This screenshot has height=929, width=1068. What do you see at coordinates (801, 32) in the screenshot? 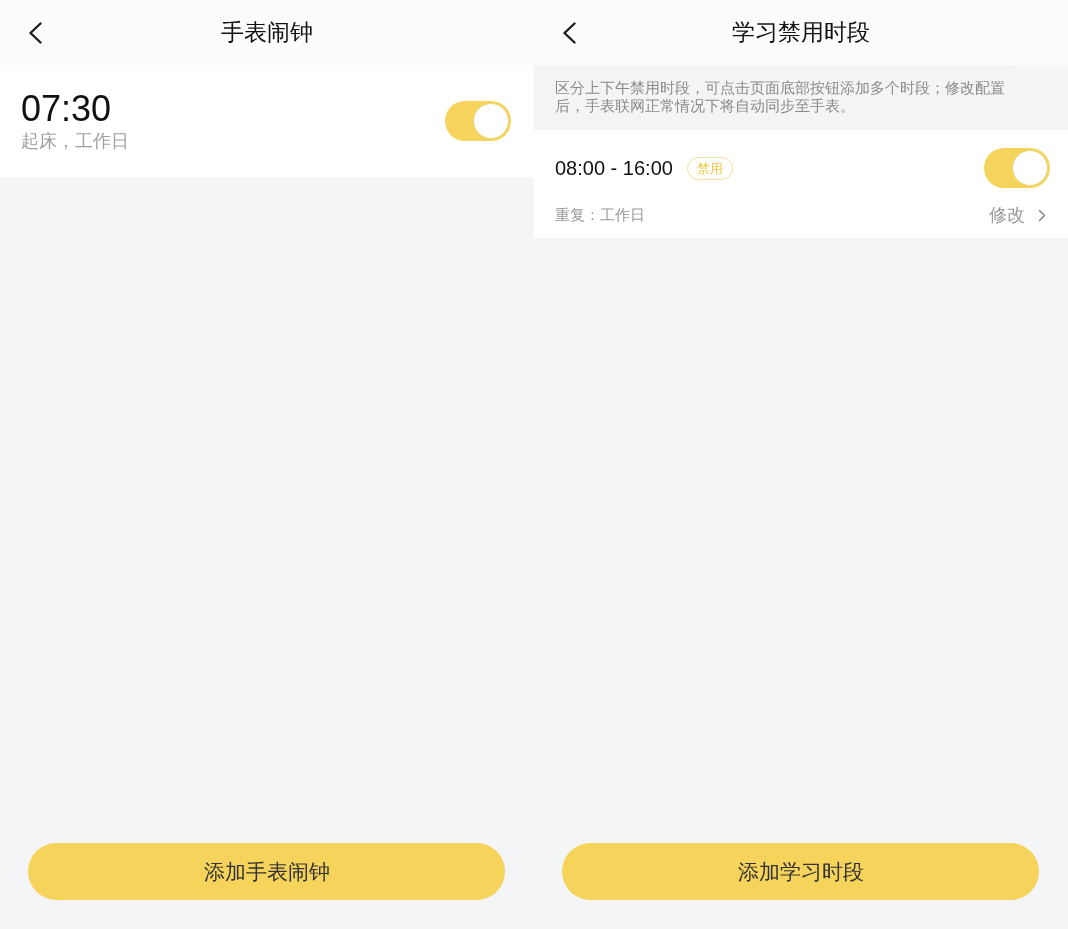
I see `screen-title: 学习禁用时段` at bounding box center [801, 32].